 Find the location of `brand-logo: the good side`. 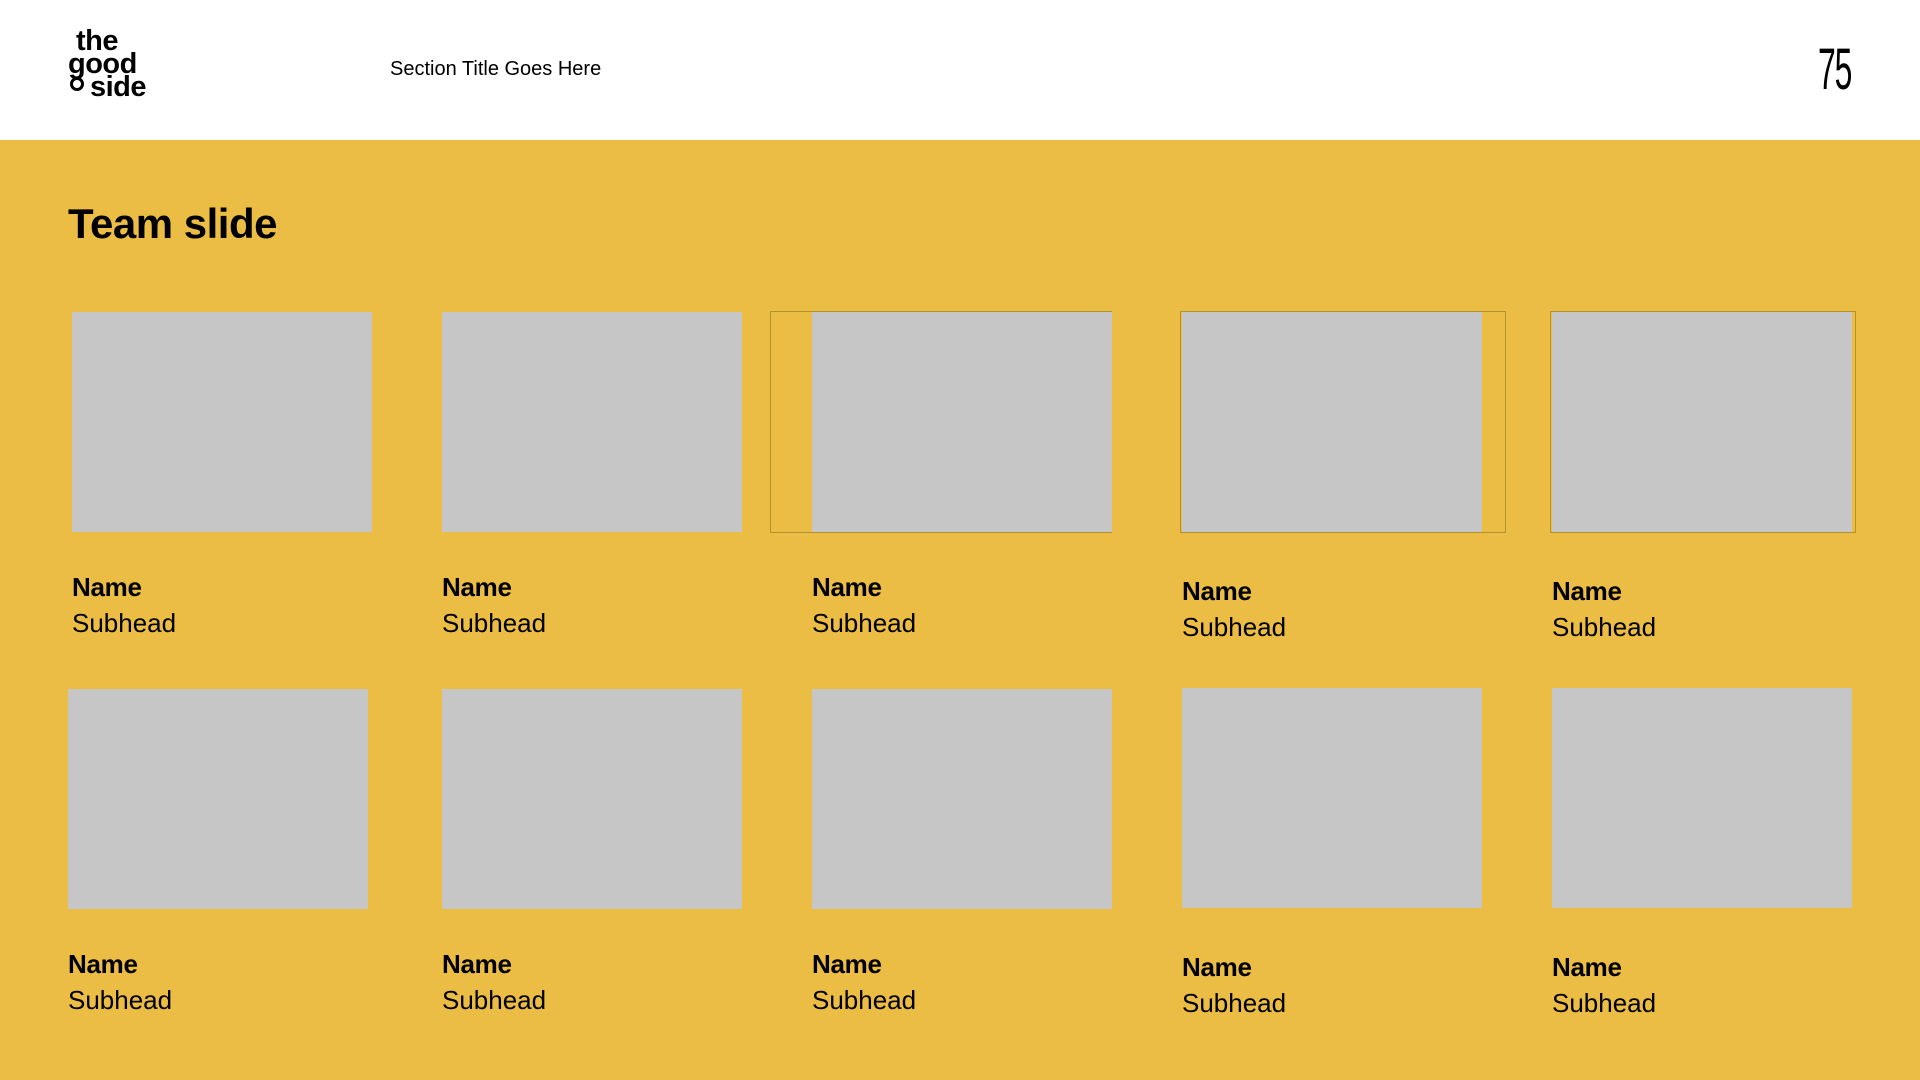

brand-logo: the good side is located at coordinates (113, 68).